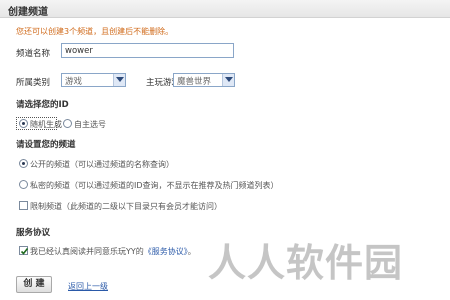 Image resolution: width=450 pixels, height=300 pixels. Describe the element at coordinates (147, 50) in the screenshot. I see `channel-name-input` at that location.